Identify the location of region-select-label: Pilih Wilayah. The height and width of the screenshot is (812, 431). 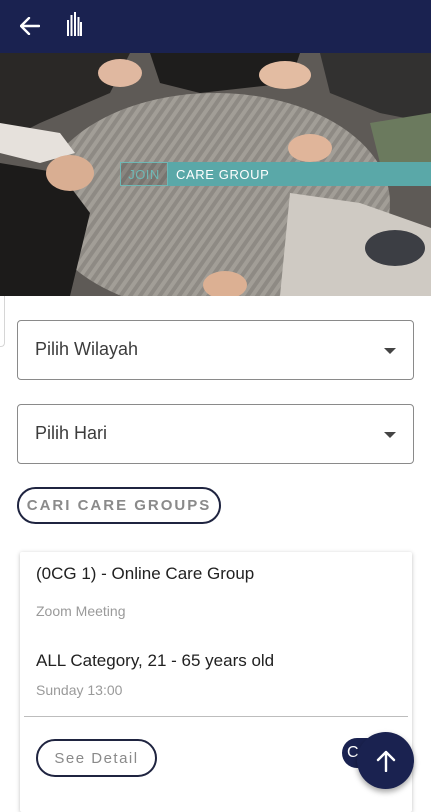
(87, 349).